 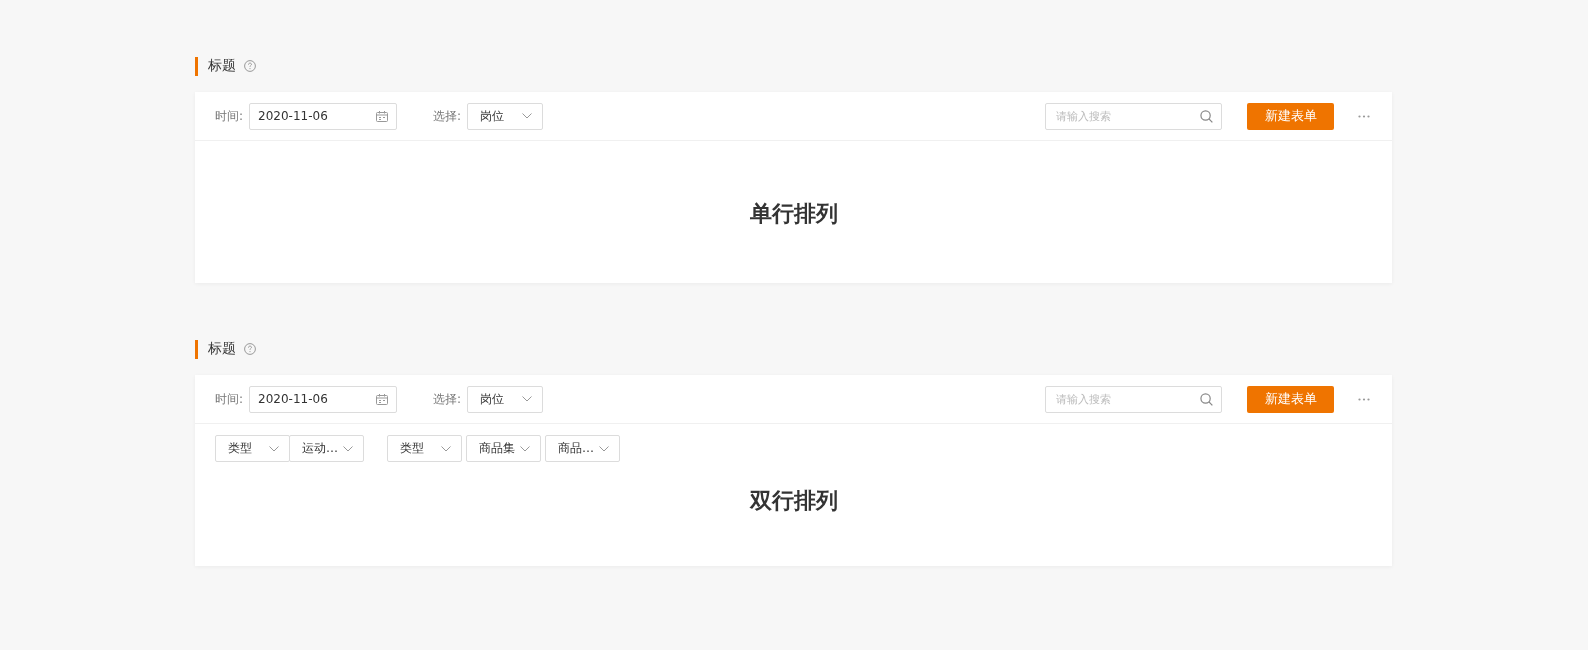 What do you see at coordinates (793, 214) in the screenshot?
I see `content-label: 单行排列` at bounding box center [793, 214].